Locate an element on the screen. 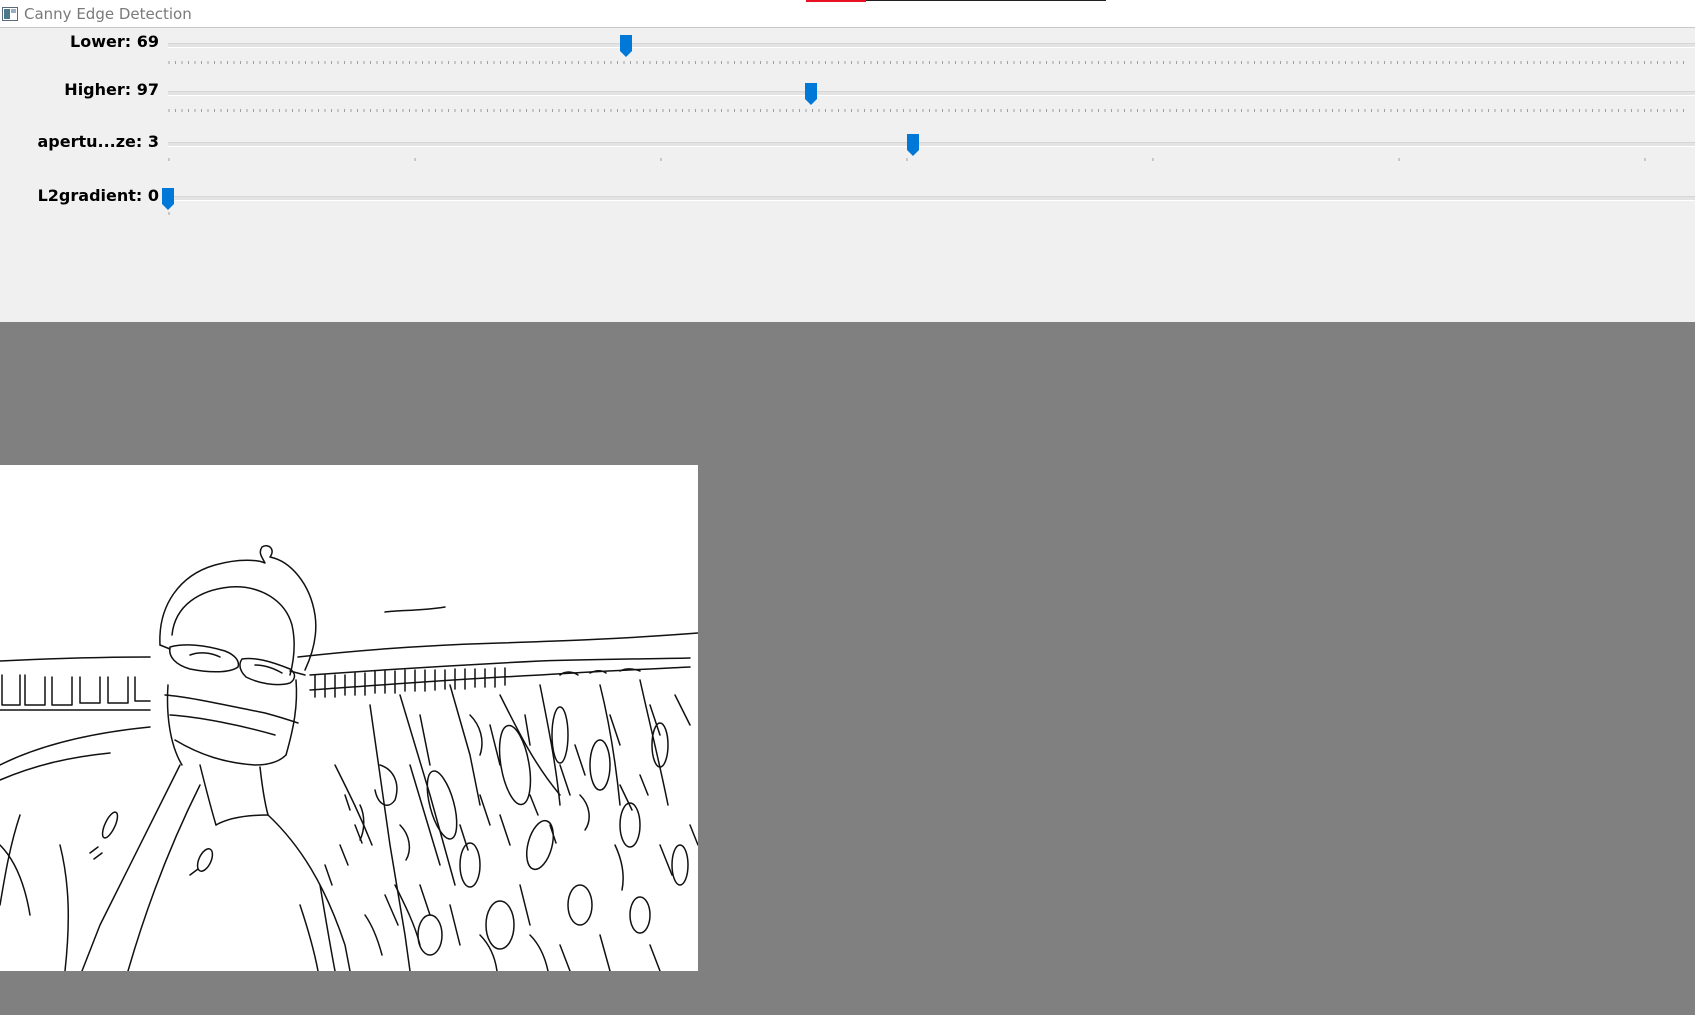 This screenshot has height=1015, width=1695. trackbar-aperture-label: apertu...ze: 3 is located at coordinates (98, 141).